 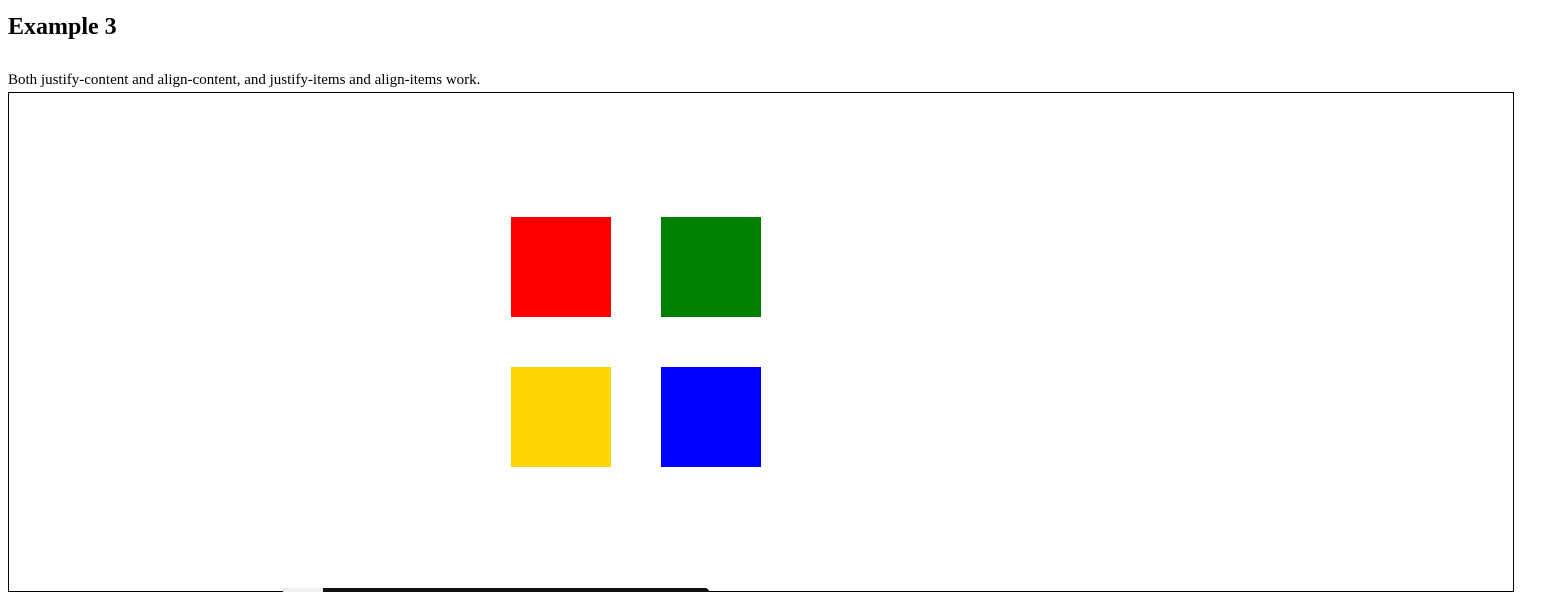 I want to click on grid-item-gold, so click(x=561, y=417).